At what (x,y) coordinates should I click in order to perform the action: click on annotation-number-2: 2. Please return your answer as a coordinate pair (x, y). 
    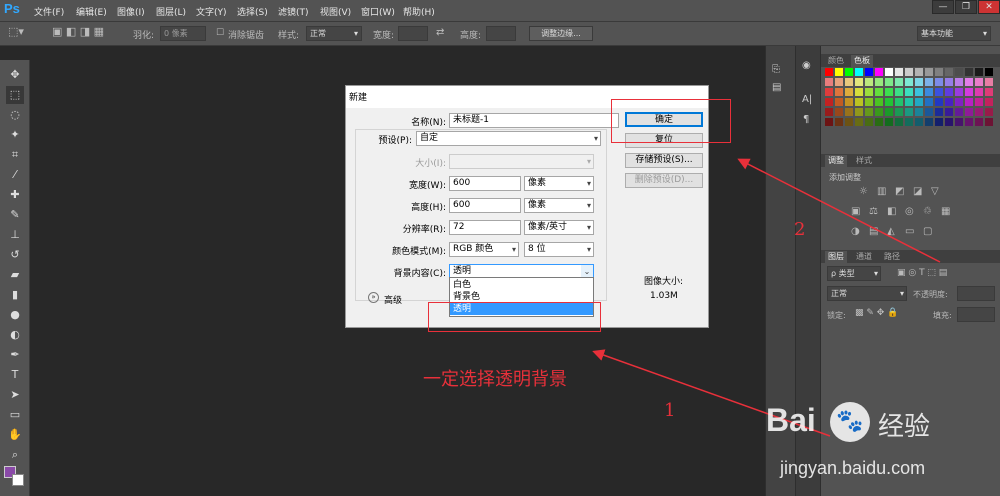
    Looking at the image, I should click on (800, 229).